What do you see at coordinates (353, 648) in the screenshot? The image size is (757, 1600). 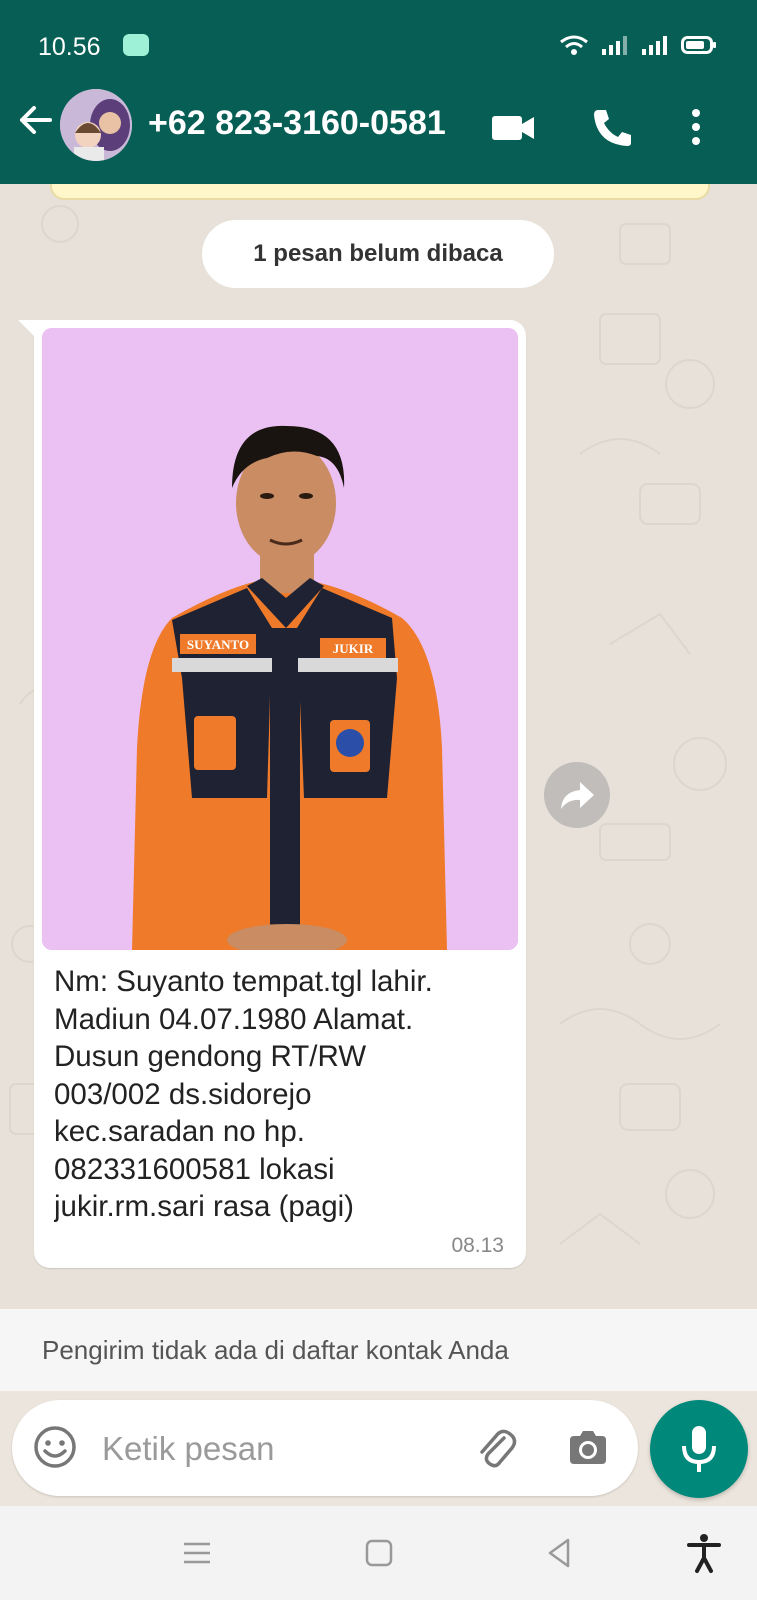 I see `photo-role-patch: JUKIR` at bounding box center [353, 648].